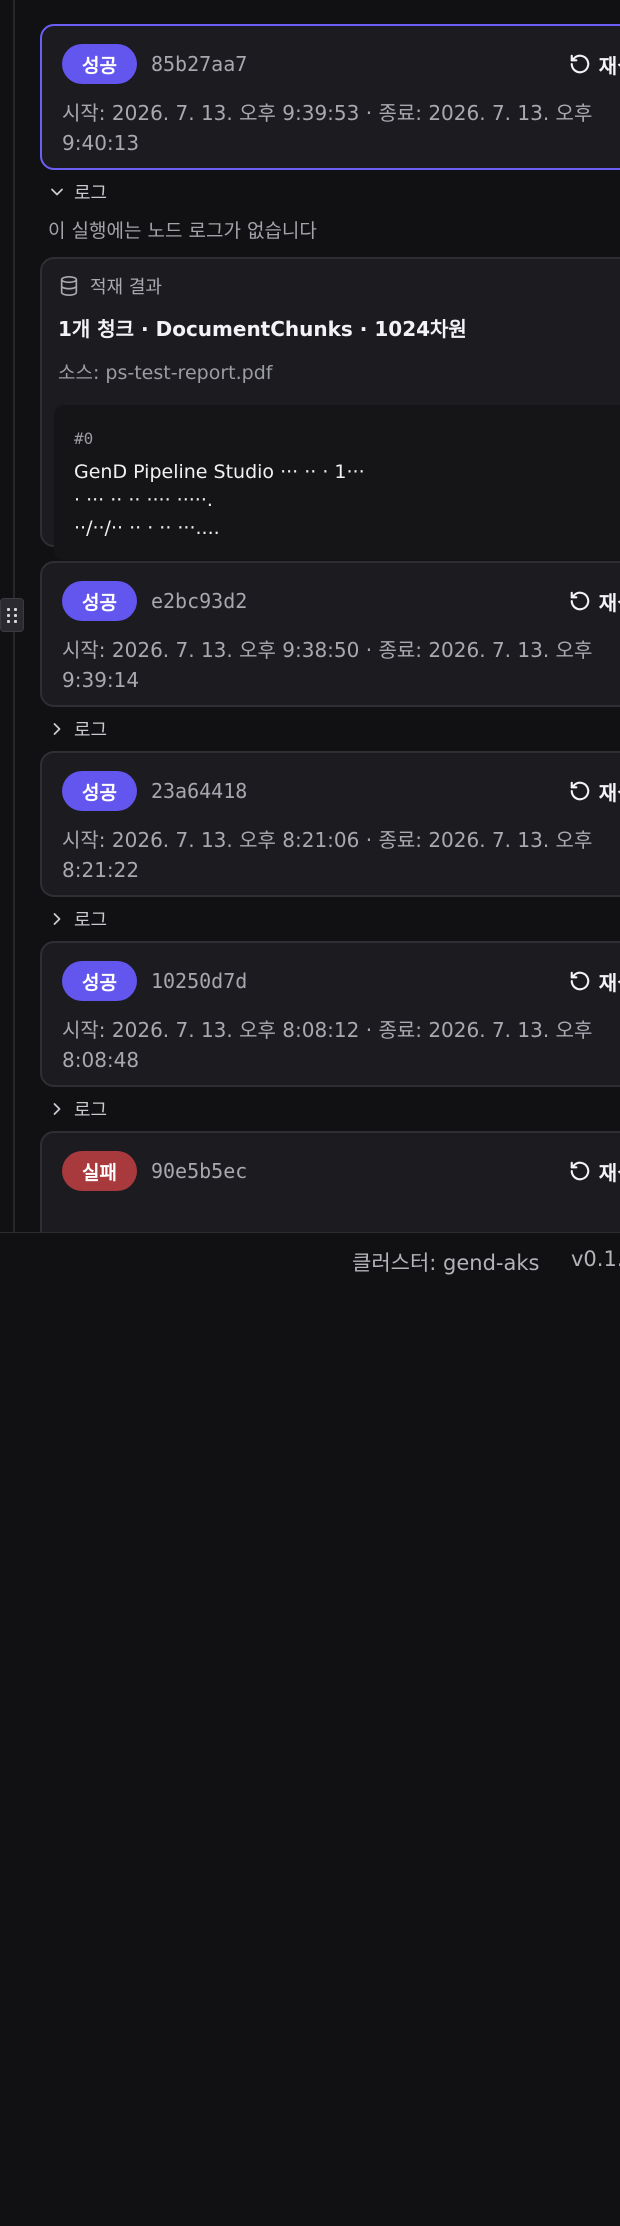  I want to click on run-header: 성공 10250d7d, so click(341, 981).